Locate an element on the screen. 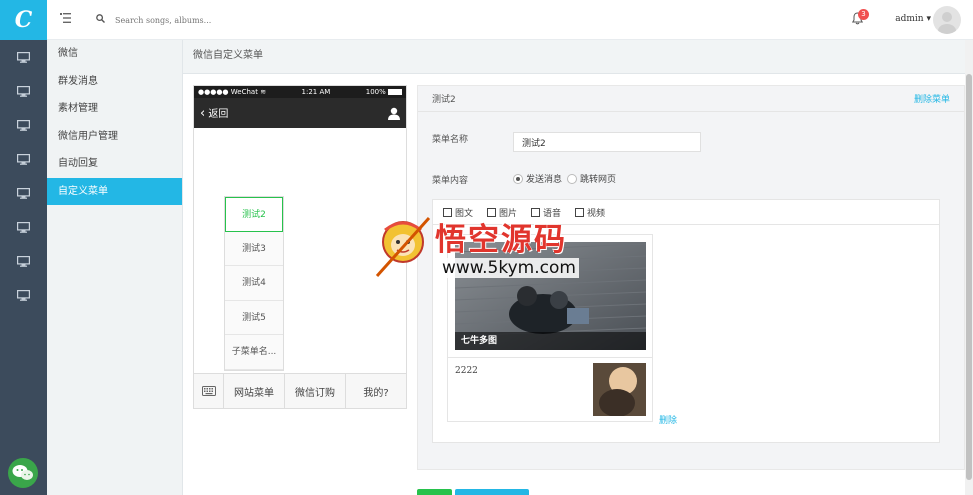  news-article-card: 七牛多图 2222 is located at coordinates (550, 328).